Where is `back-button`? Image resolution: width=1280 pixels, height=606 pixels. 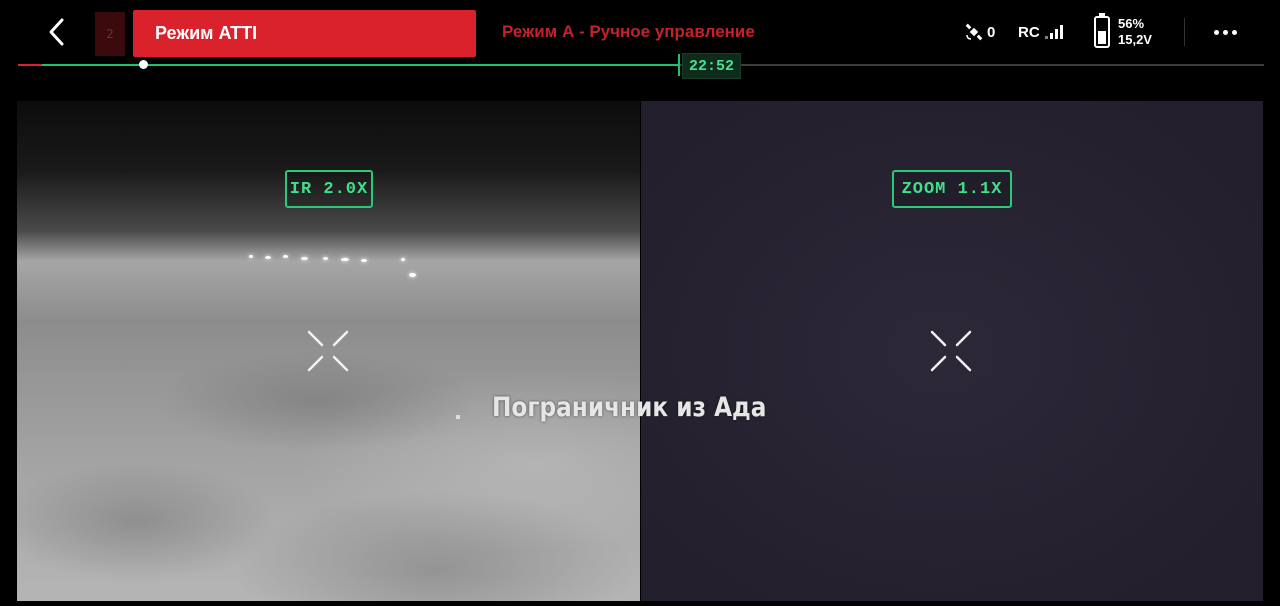 back-button is located at coordinates (57, 32).